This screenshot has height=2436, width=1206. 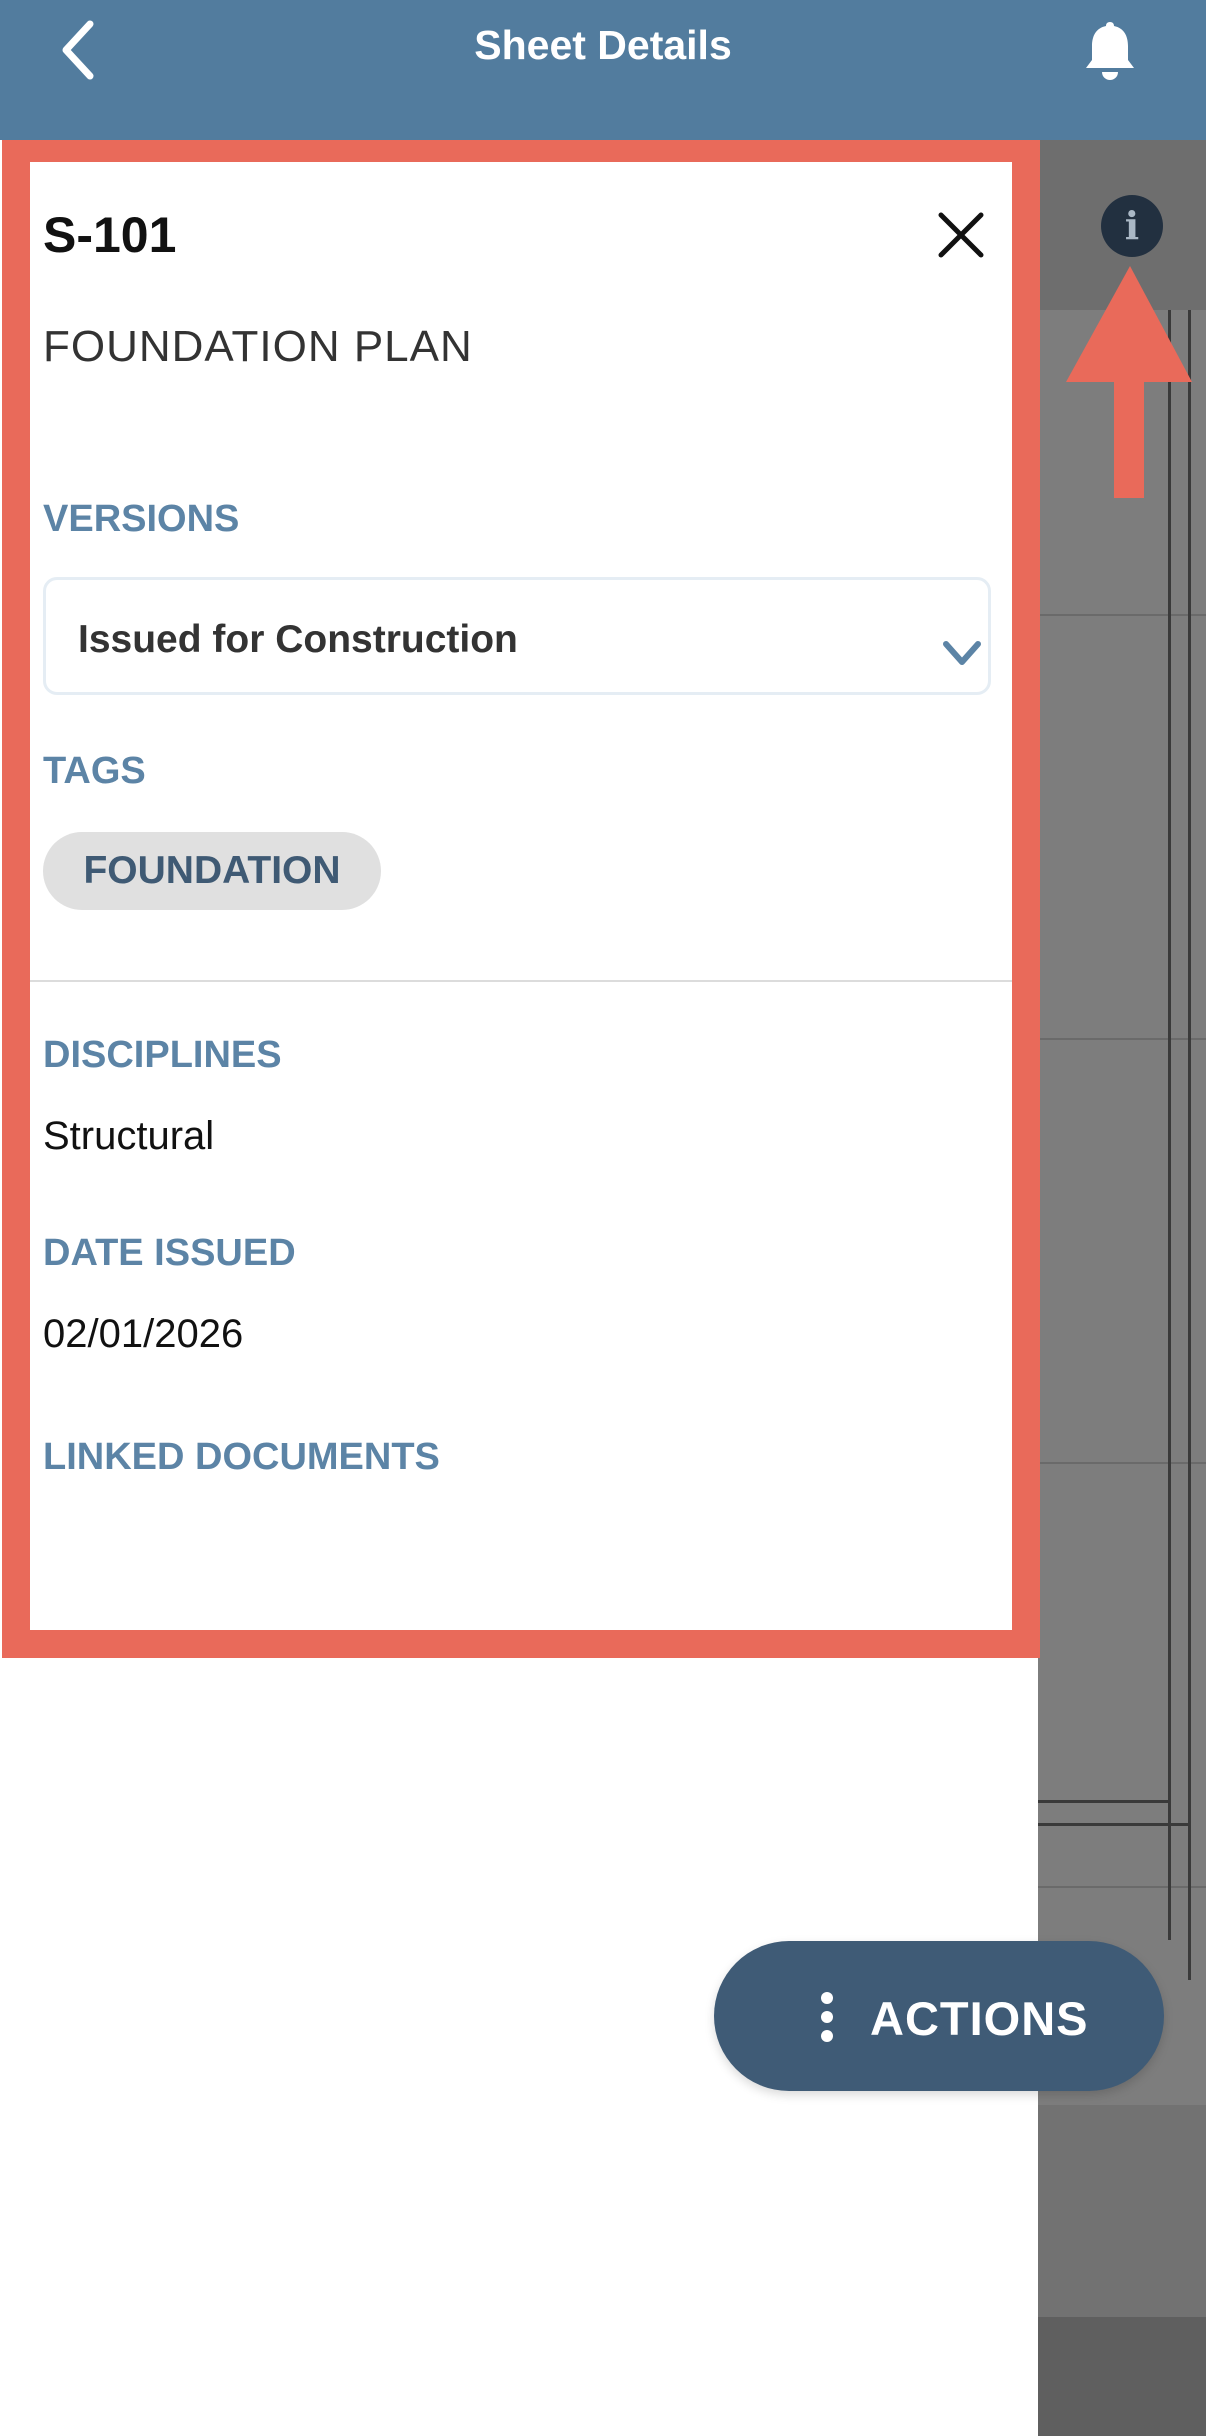 I want to click on viewer-bottom-bar, so click(x=1122, y=2376).